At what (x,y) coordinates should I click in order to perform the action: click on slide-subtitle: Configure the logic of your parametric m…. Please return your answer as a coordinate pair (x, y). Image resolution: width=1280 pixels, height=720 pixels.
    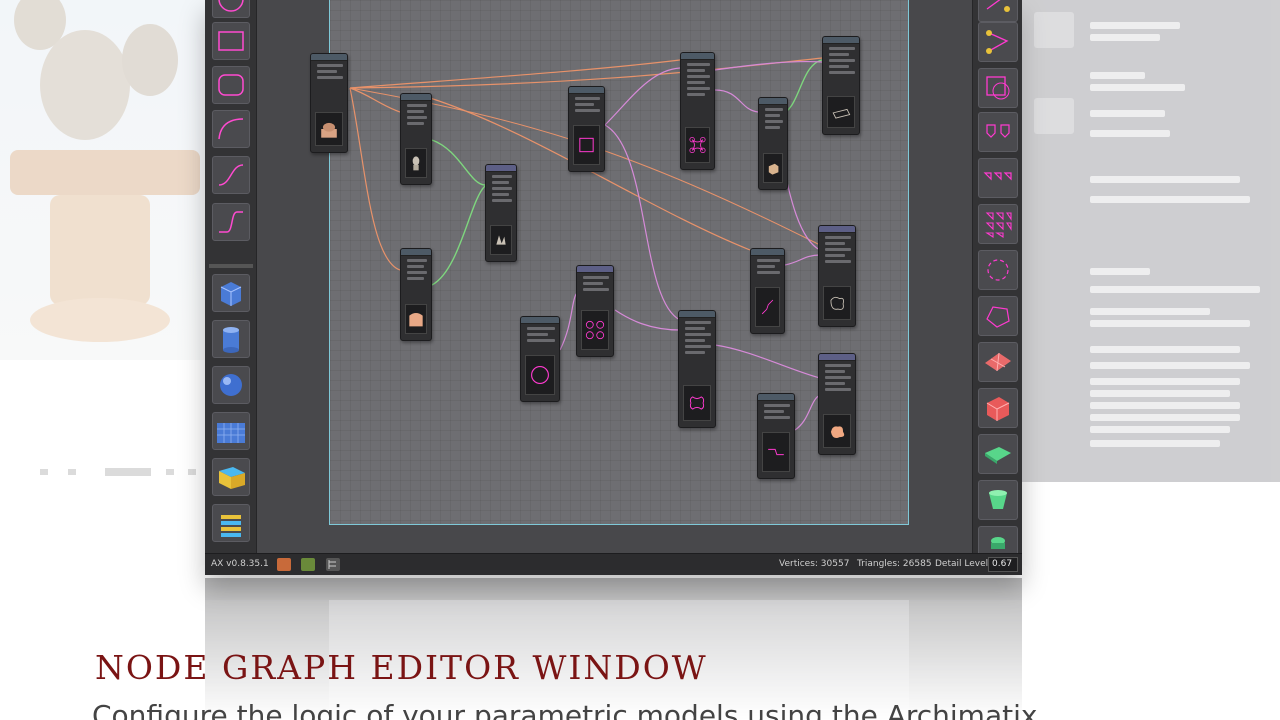
    Looking at the image, I should click on (565, 709).